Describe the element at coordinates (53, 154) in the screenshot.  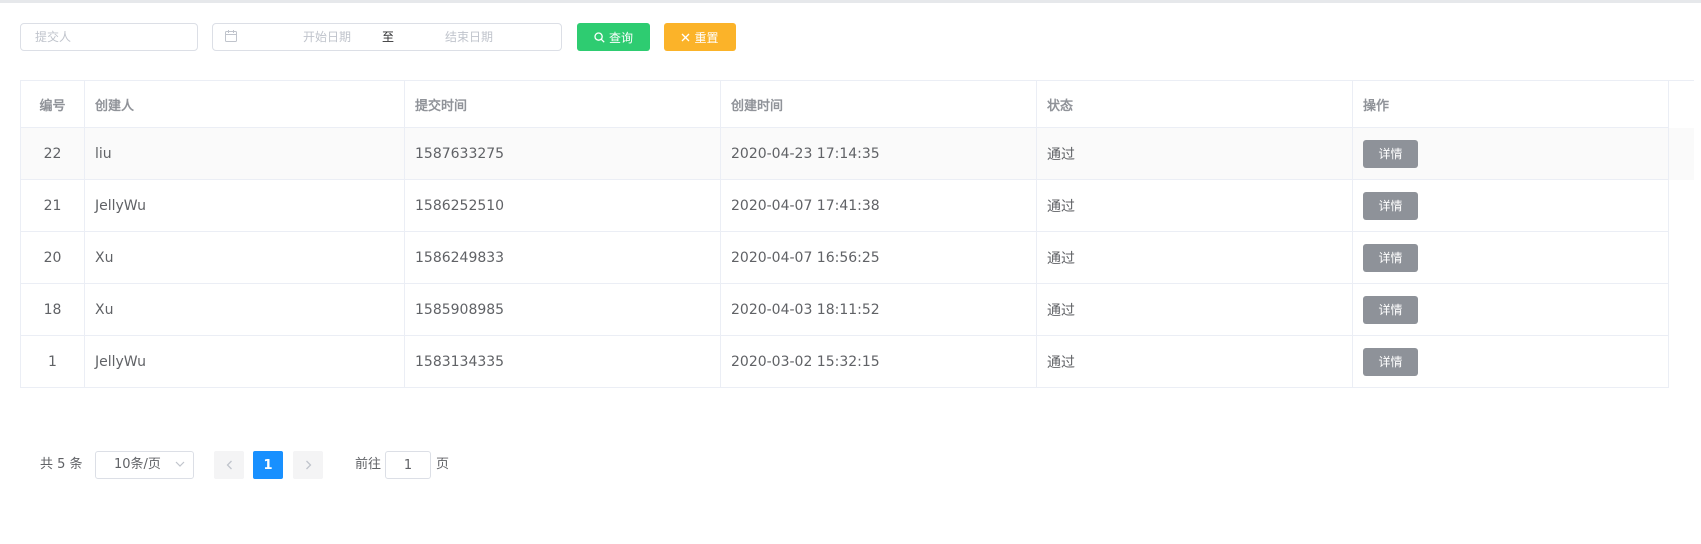
I see `cell-id: 22` at that location.